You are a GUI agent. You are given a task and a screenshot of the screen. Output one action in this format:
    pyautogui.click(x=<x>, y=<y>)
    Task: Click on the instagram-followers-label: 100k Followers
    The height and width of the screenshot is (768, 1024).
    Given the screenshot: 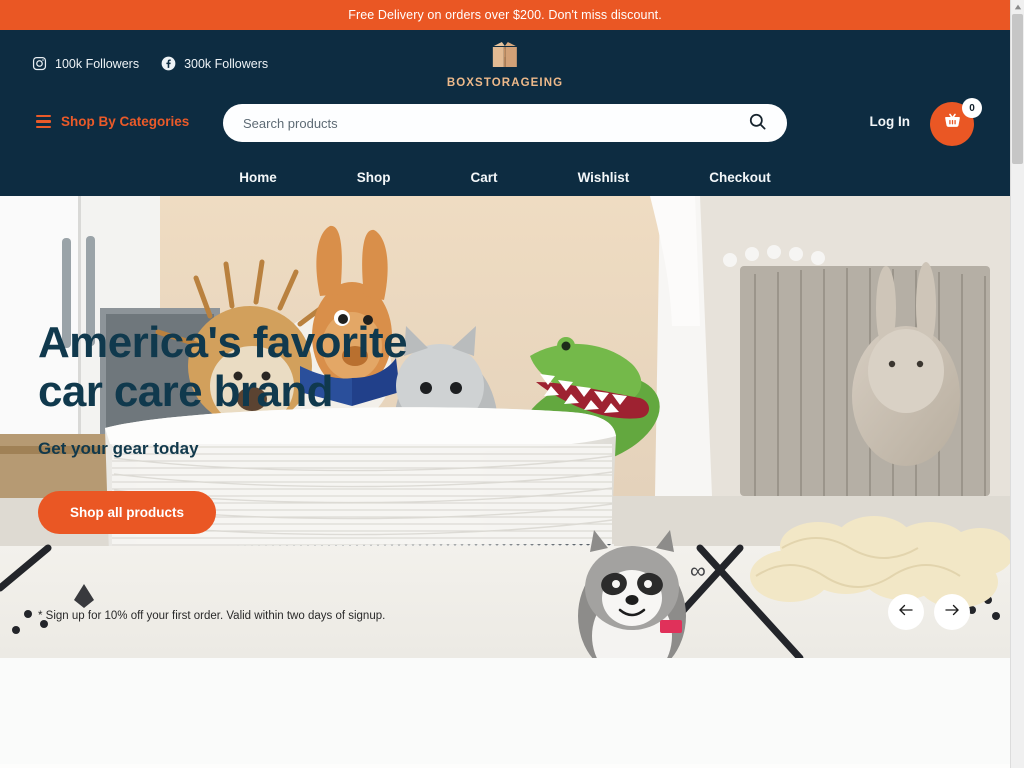 What is the action you would take?
    pyautogui.click(x=97, y=63)
    